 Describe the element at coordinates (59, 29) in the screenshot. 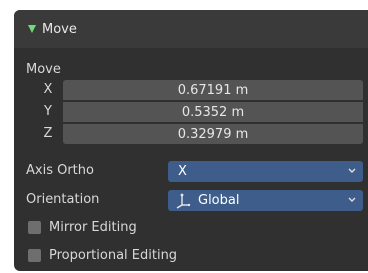

I see `panel-title: Move` at that location.